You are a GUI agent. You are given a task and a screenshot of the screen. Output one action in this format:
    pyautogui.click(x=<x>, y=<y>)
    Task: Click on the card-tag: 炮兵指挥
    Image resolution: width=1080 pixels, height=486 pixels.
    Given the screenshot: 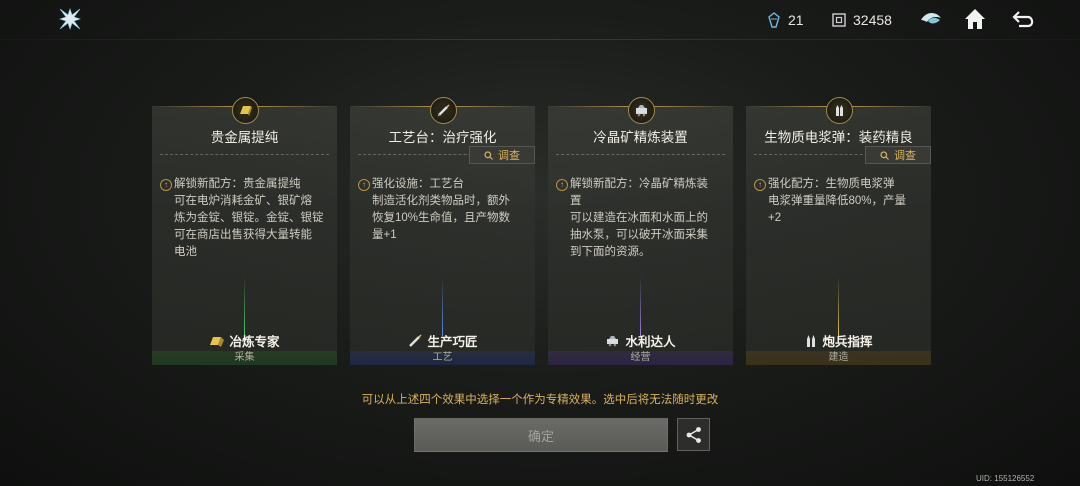 What is the action you would take?
    pyautogui.click(x=838, y=340)
    